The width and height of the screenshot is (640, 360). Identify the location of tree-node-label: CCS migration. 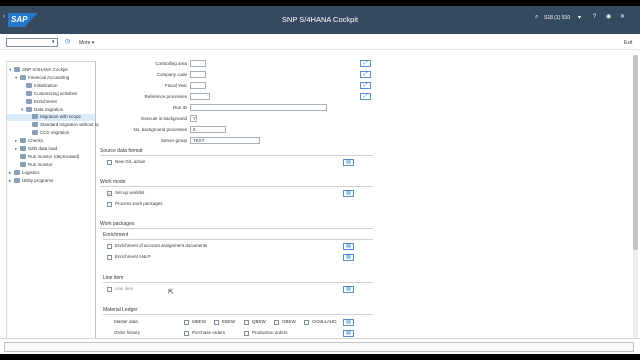
(55, 133).